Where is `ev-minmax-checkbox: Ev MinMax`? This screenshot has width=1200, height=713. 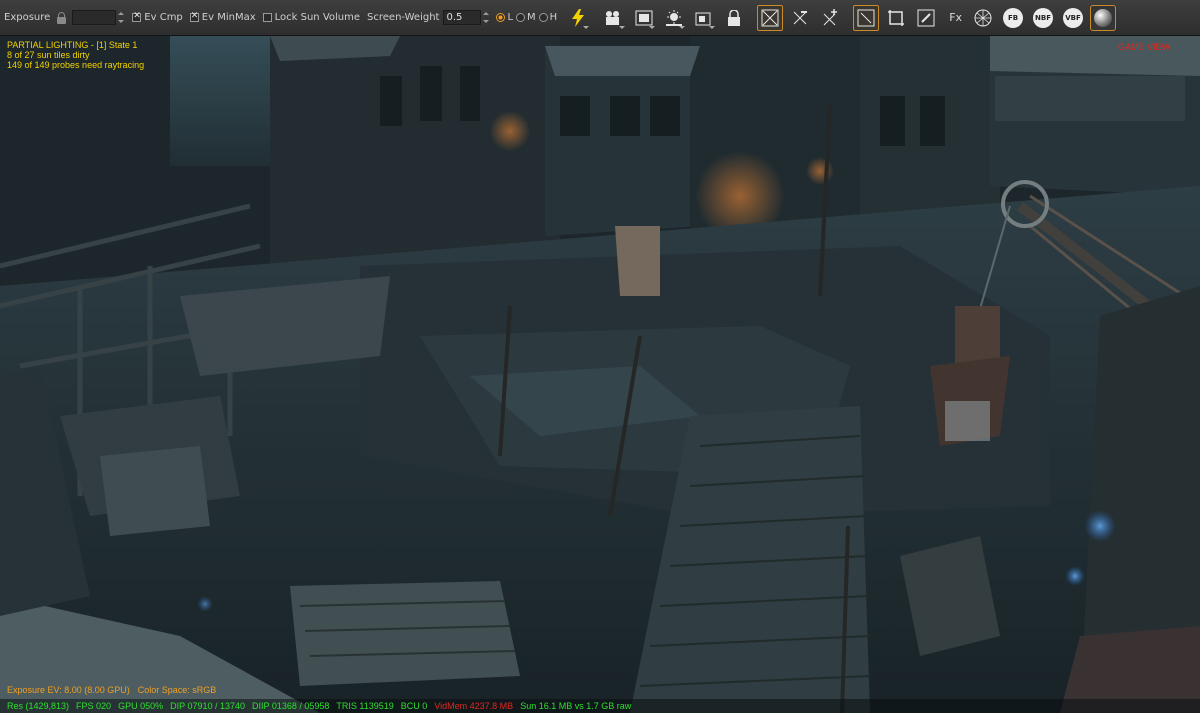 ev-minmax-checkbox: Ev MinMax is located at coordinates (222, 17).